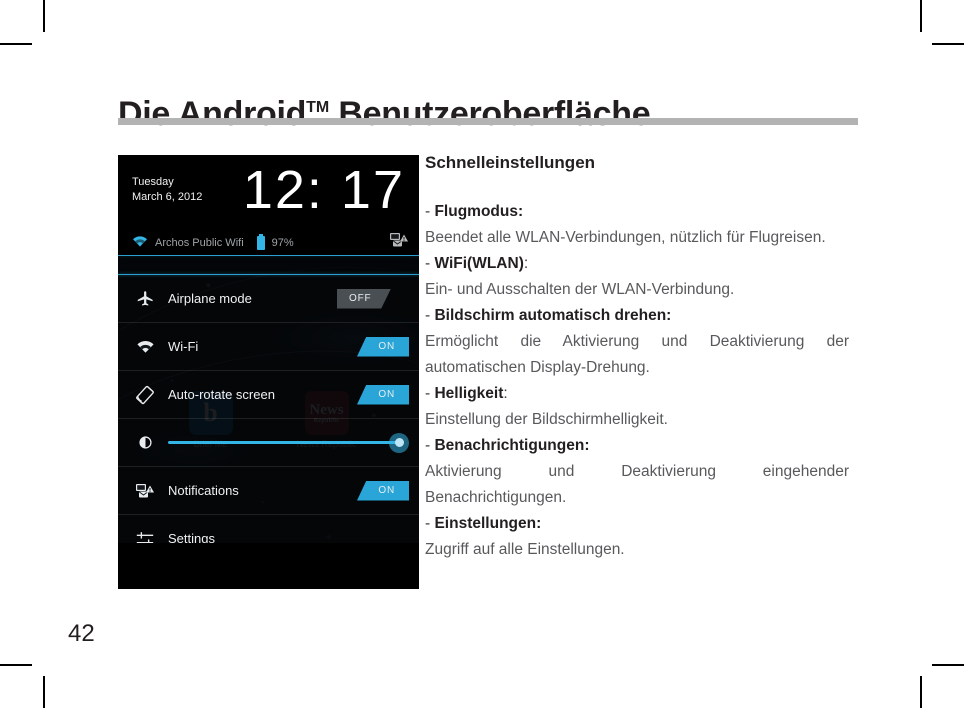 The image size is (964, 708). Describe the element at coordinates (81, 633) in the screenshot. I see `page-number: 42` at that location.